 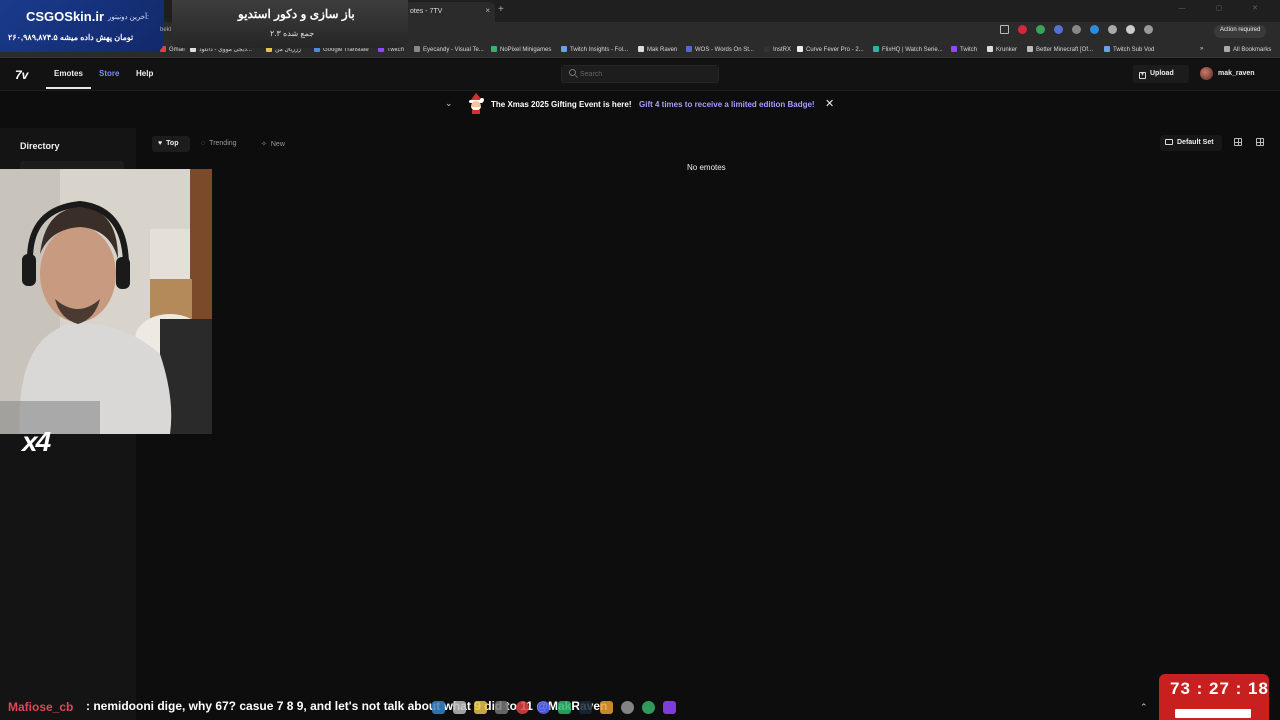 I want to click on donation-label: آخرین دونیتور:, so click(x=128, y=17).